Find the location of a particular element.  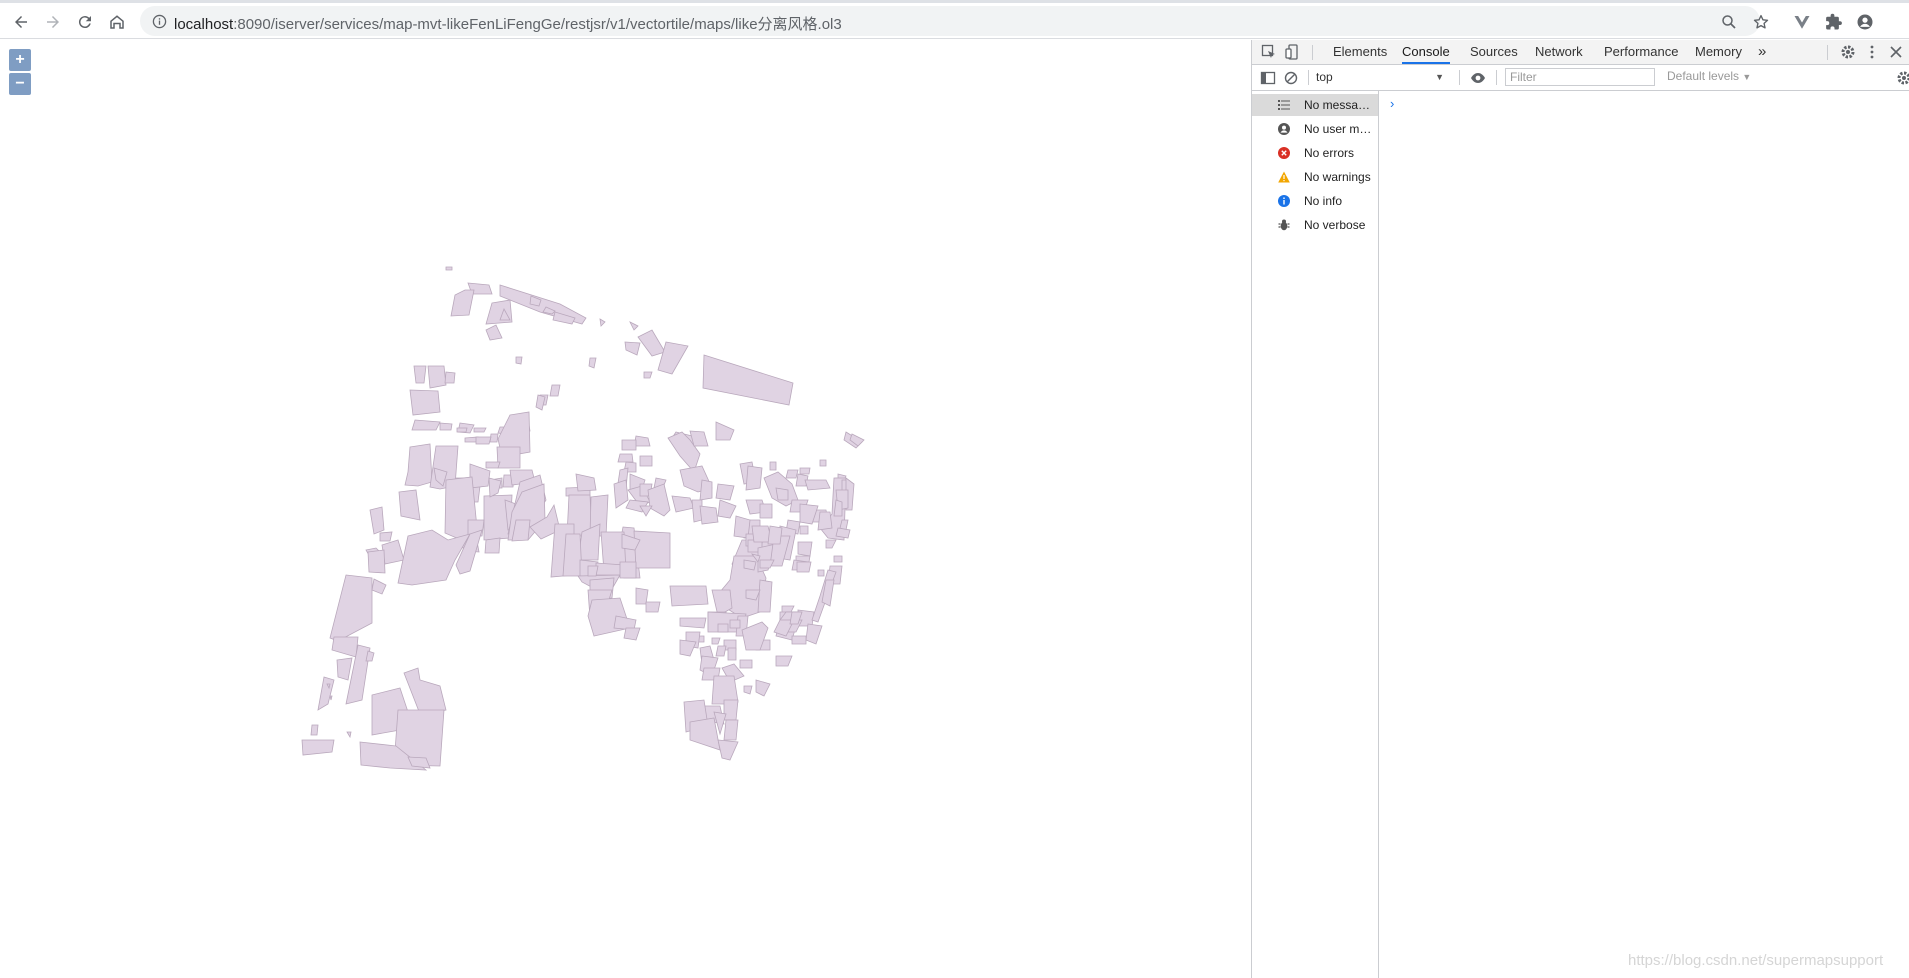

reload-icon is located at coordinates (85, 22).